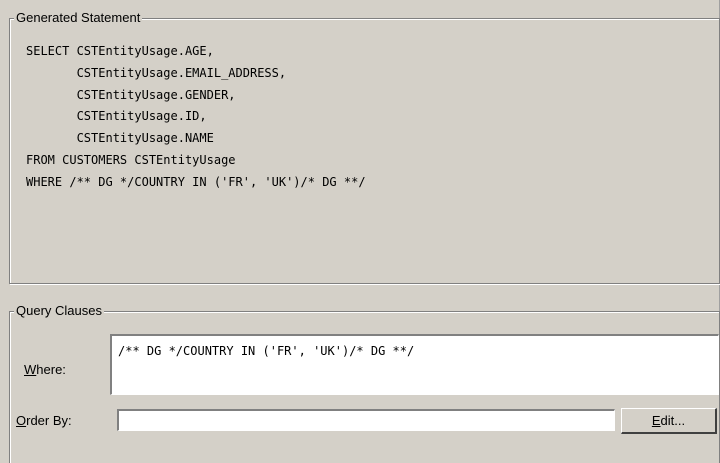 This screenshot has height=463, width=720. What do you see at coordinates (366, 420) in the screenshot?
I see `order-by-input` at bounding box center [366, 420].